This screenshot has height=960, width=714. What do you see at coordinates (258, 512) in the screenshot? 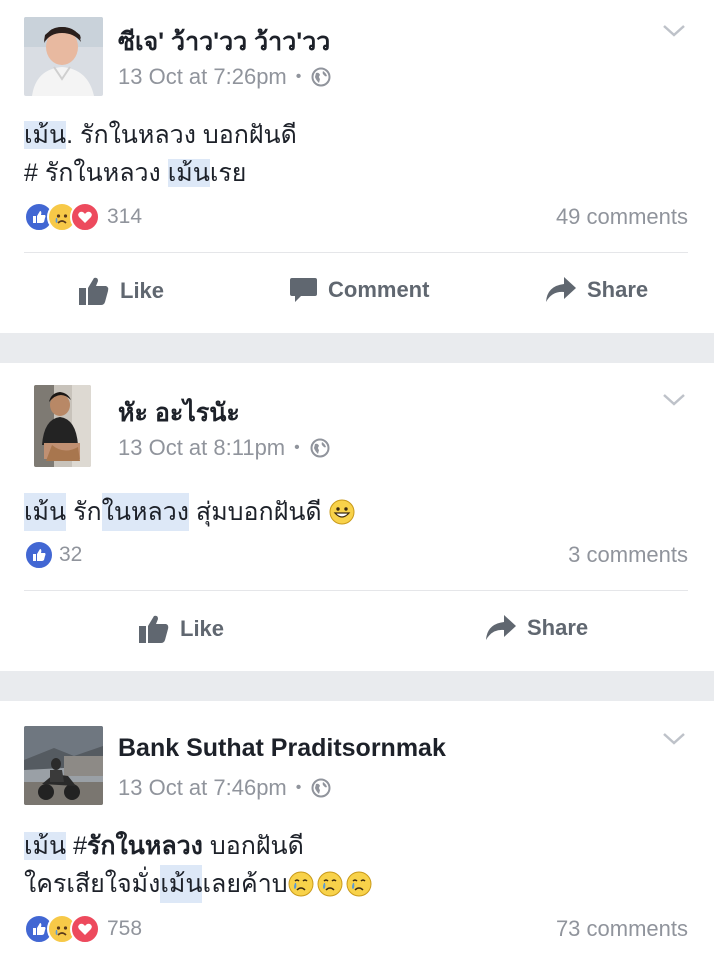
I see `text-segment: สุ่มบอกฝันดี` at bounding box center [258, 512].